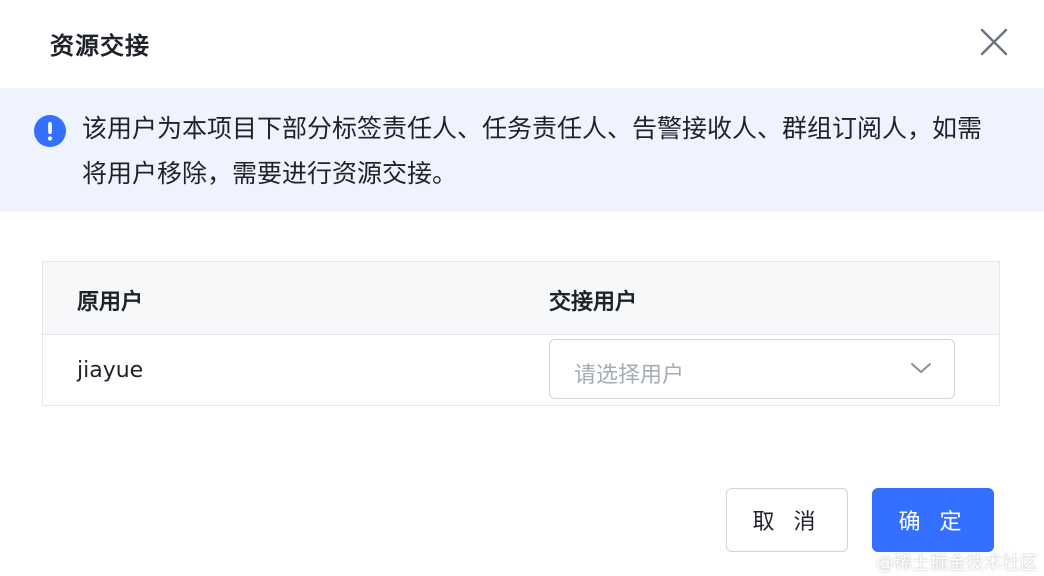 The width and height of the screenshot is (1044, 576). I want to click on watermark: @稀土掘金技术社区, so click(957, 563).